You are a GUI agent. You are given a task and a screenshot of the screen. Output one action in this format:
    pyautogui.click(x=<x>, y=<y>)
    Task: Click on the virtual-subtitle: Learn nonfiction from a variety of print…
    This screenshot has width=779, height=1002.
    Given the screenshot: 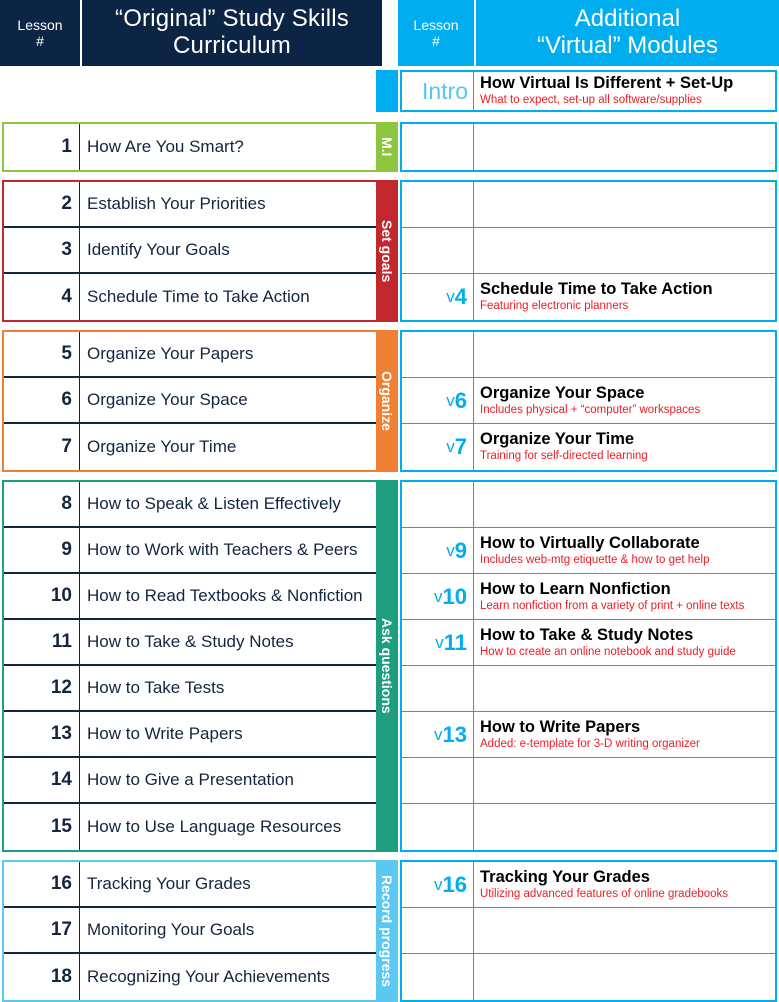 What is the action you would take?
    pyautogui.click(x=612, y=605)
    